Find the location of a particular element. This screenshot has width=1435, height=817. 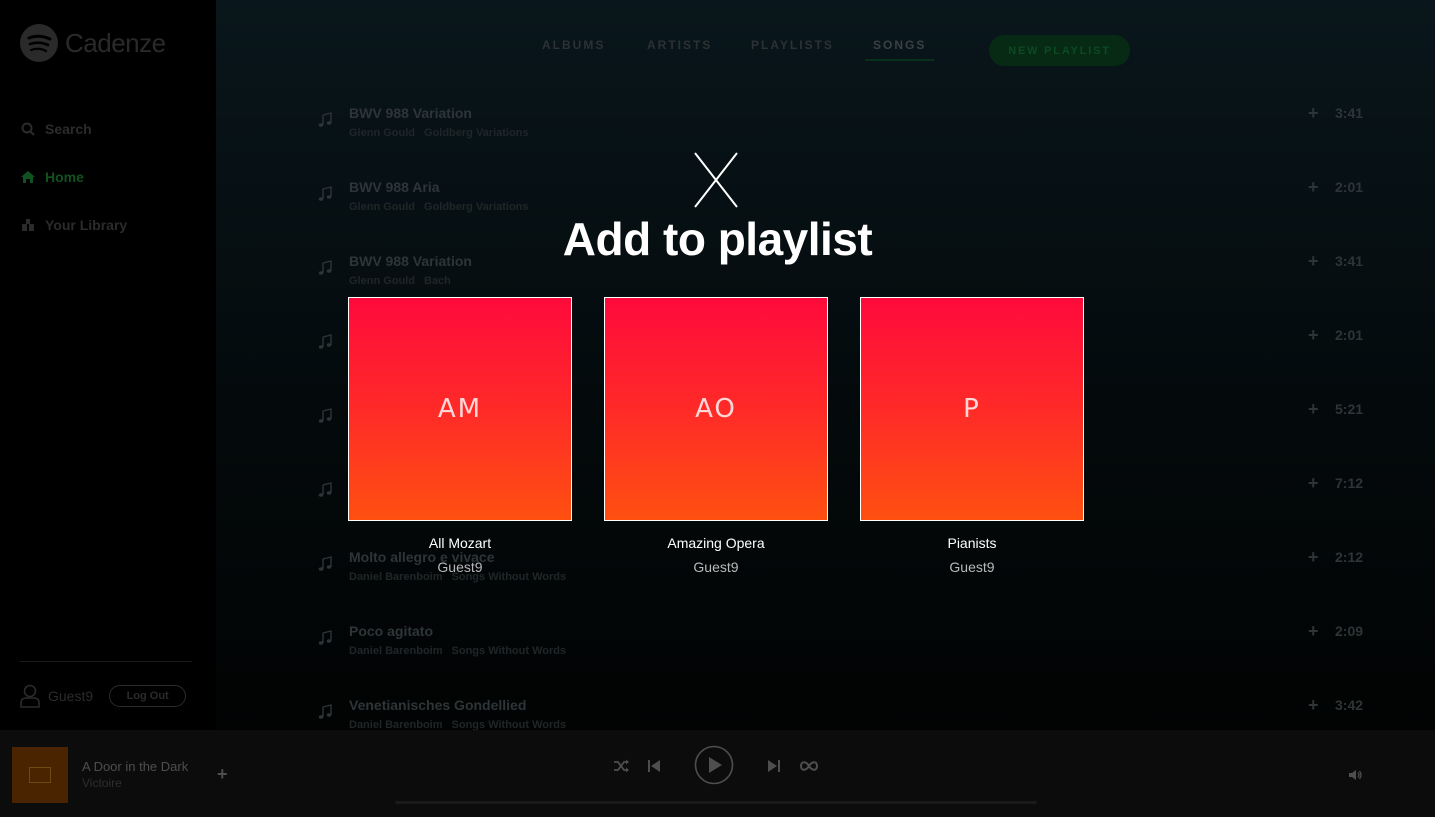

player-bar: A Door in the Dark Victoire + is located at coordinates (717, 773).